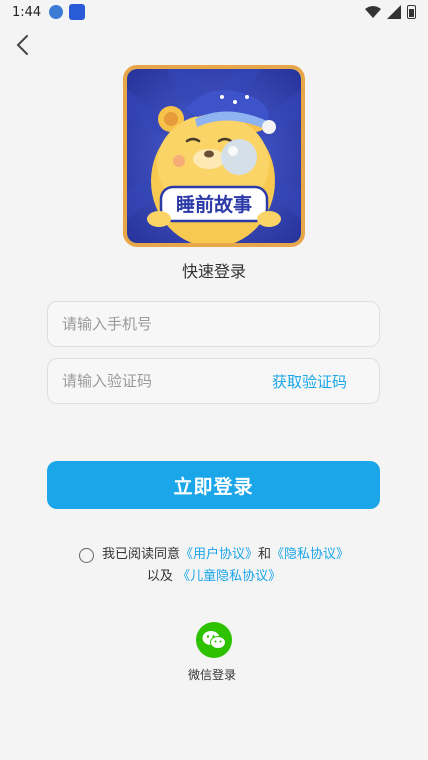 The height and width of the screenshot is (760, 428). I want to click on agreement: 我已阅读同意 《用户协议》 和 《隐私协议》 以及 《儿童隐私协议》, so click(214, 566).